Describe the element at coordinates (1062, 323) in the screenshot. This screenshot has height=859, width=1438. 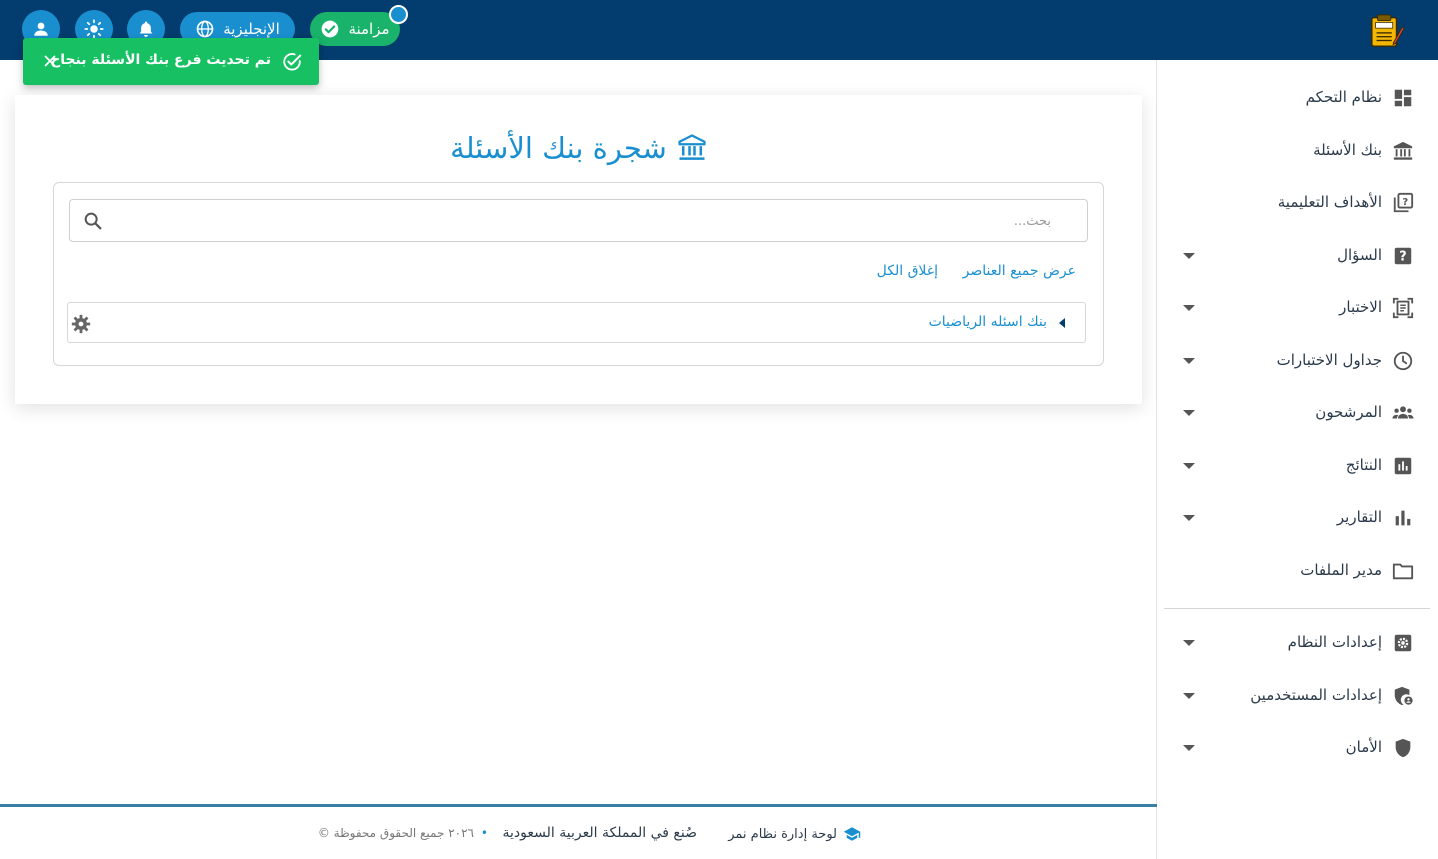
I see `caret-left-icon` at that location.